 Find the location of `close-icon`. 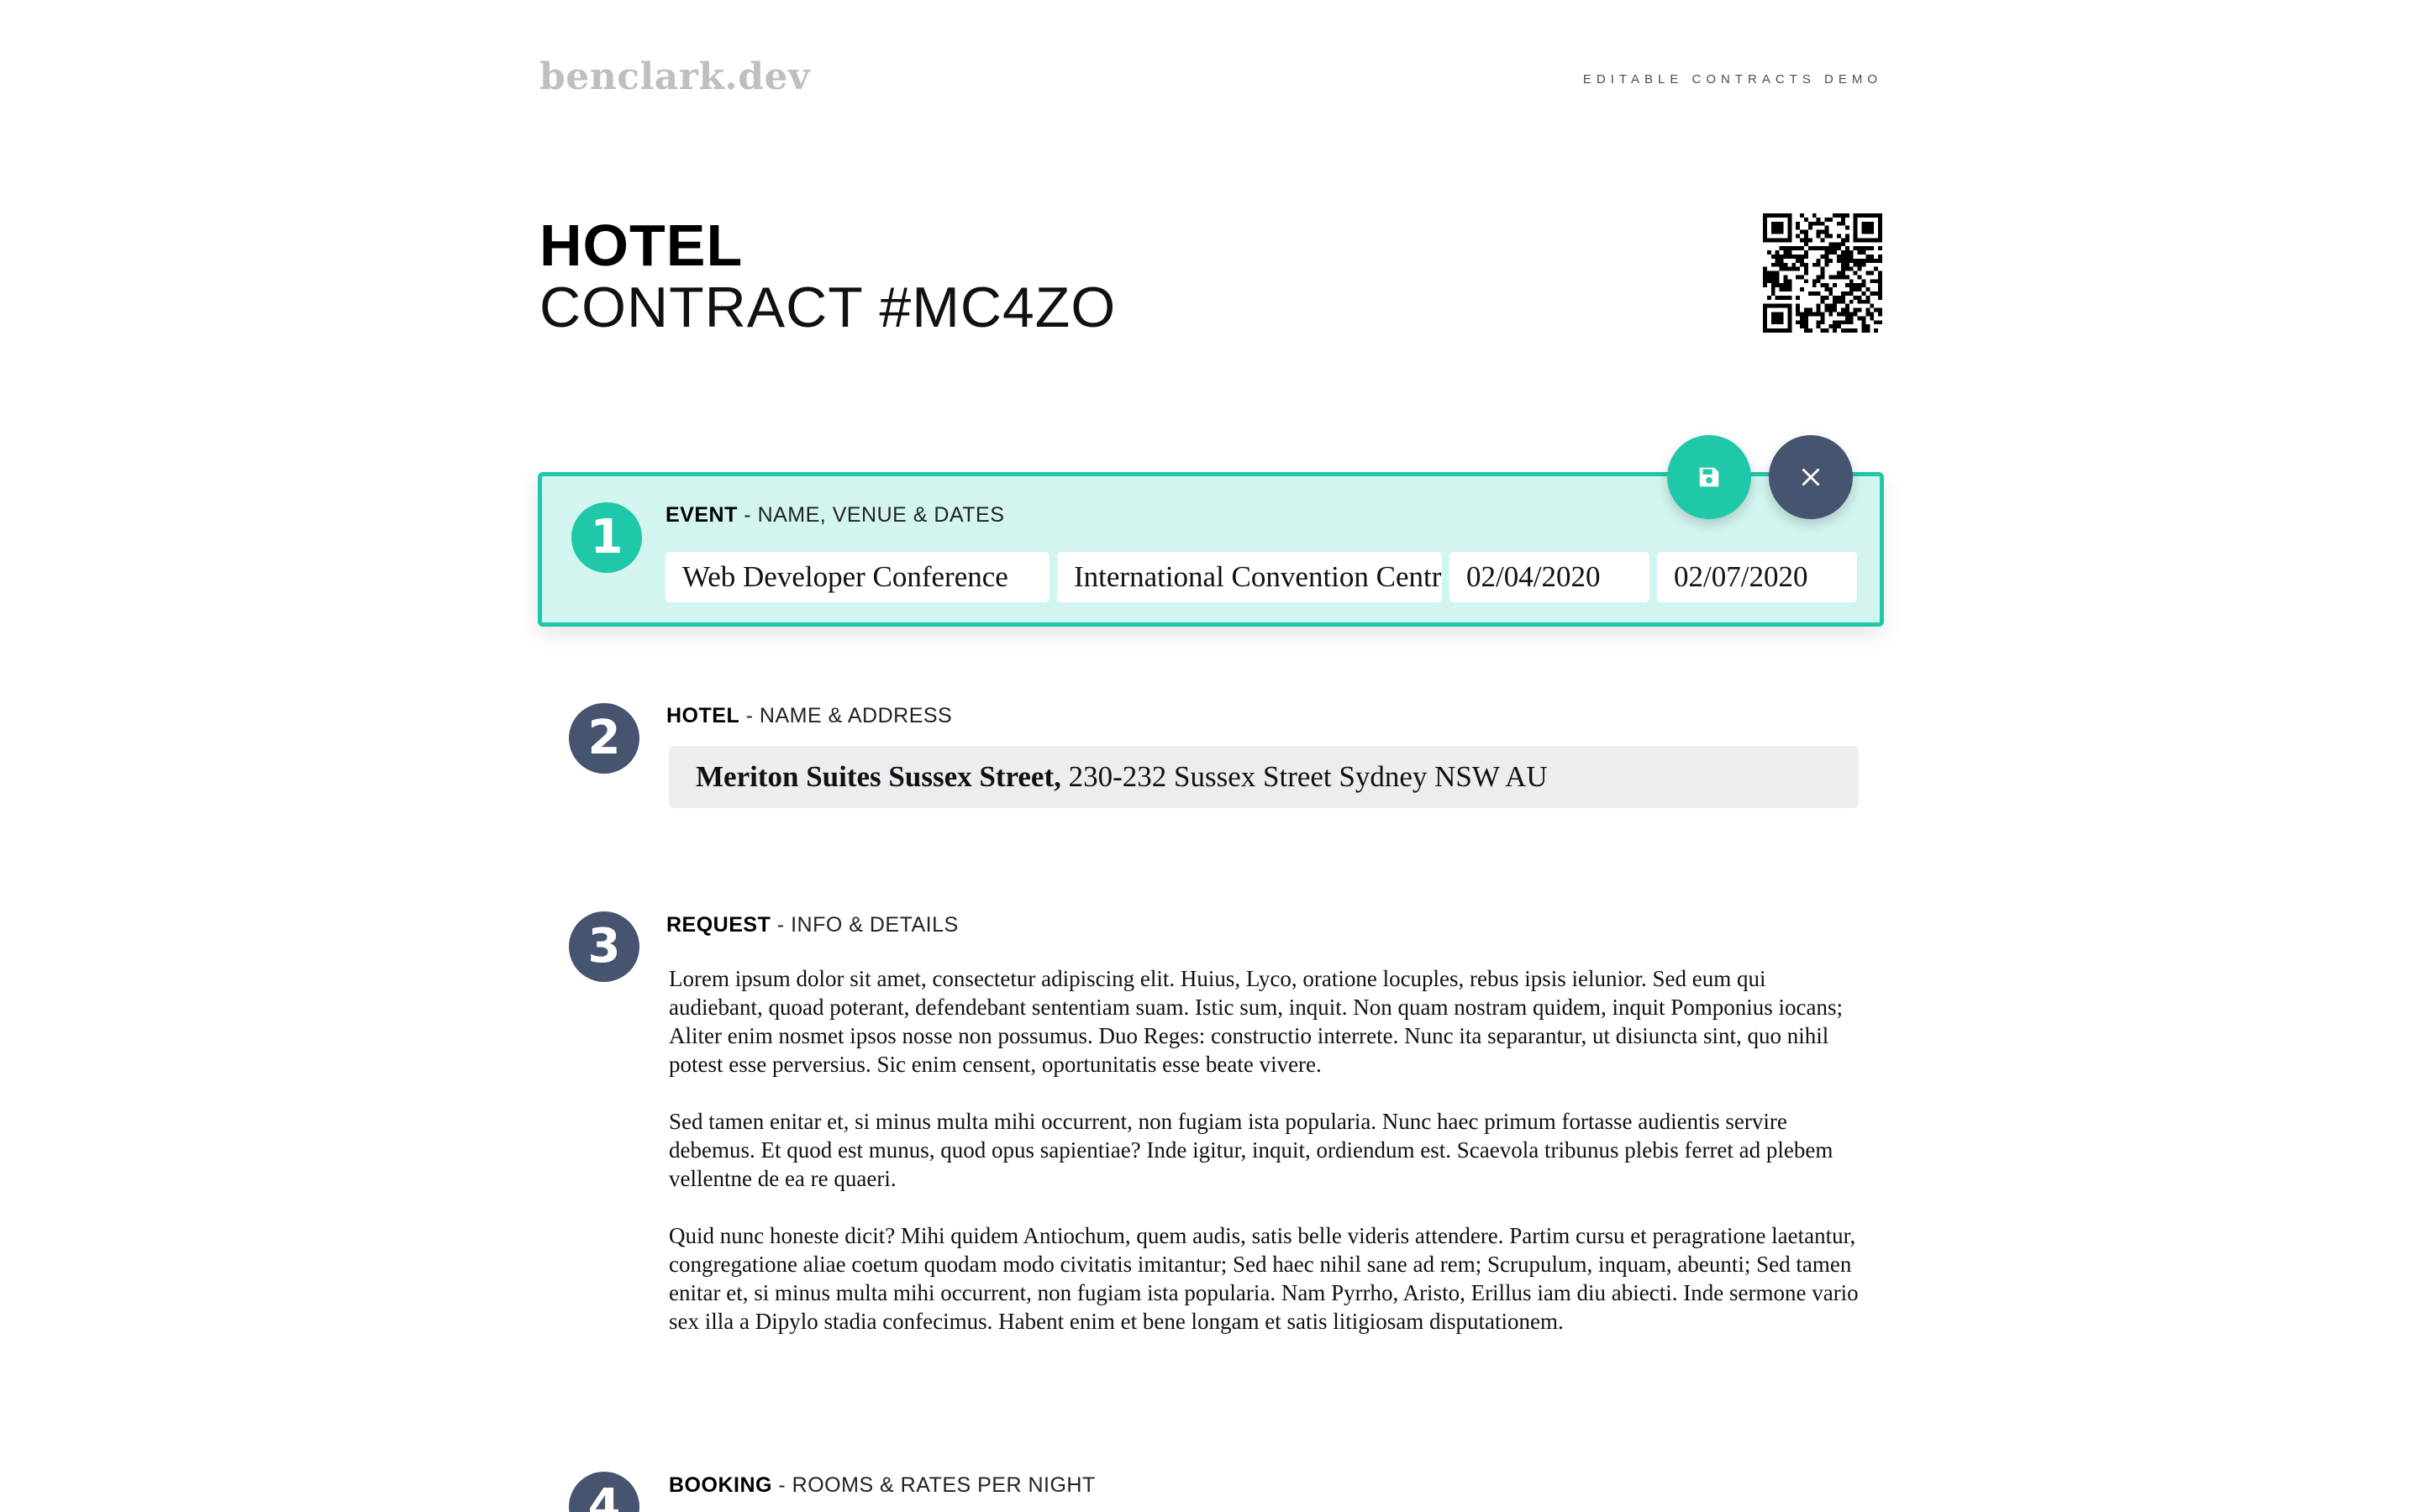

close-icon is located at coordinates (1811, 477).